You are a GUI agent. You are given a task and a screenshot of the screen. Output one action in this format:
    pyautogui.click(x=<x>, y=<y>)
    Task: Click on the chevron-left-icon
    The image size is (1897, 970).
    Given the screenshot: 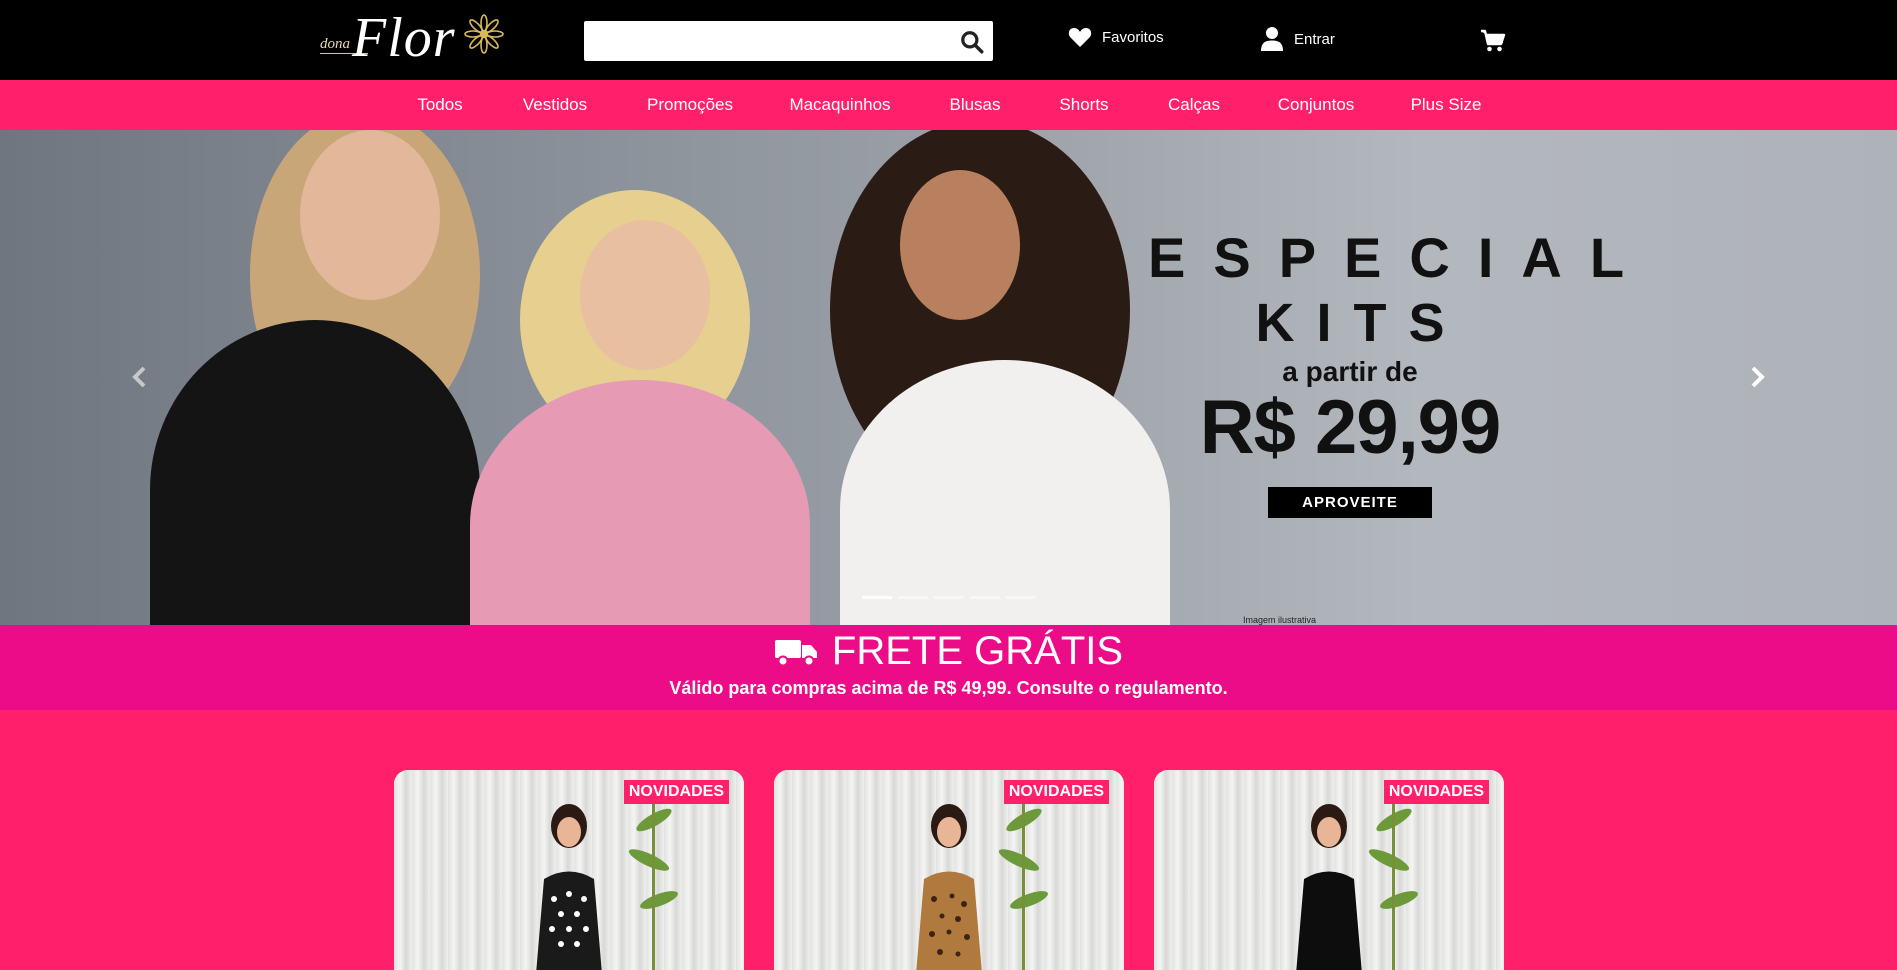 What is the action you would take?
    pyautogui.click(x=140, y=377)
    